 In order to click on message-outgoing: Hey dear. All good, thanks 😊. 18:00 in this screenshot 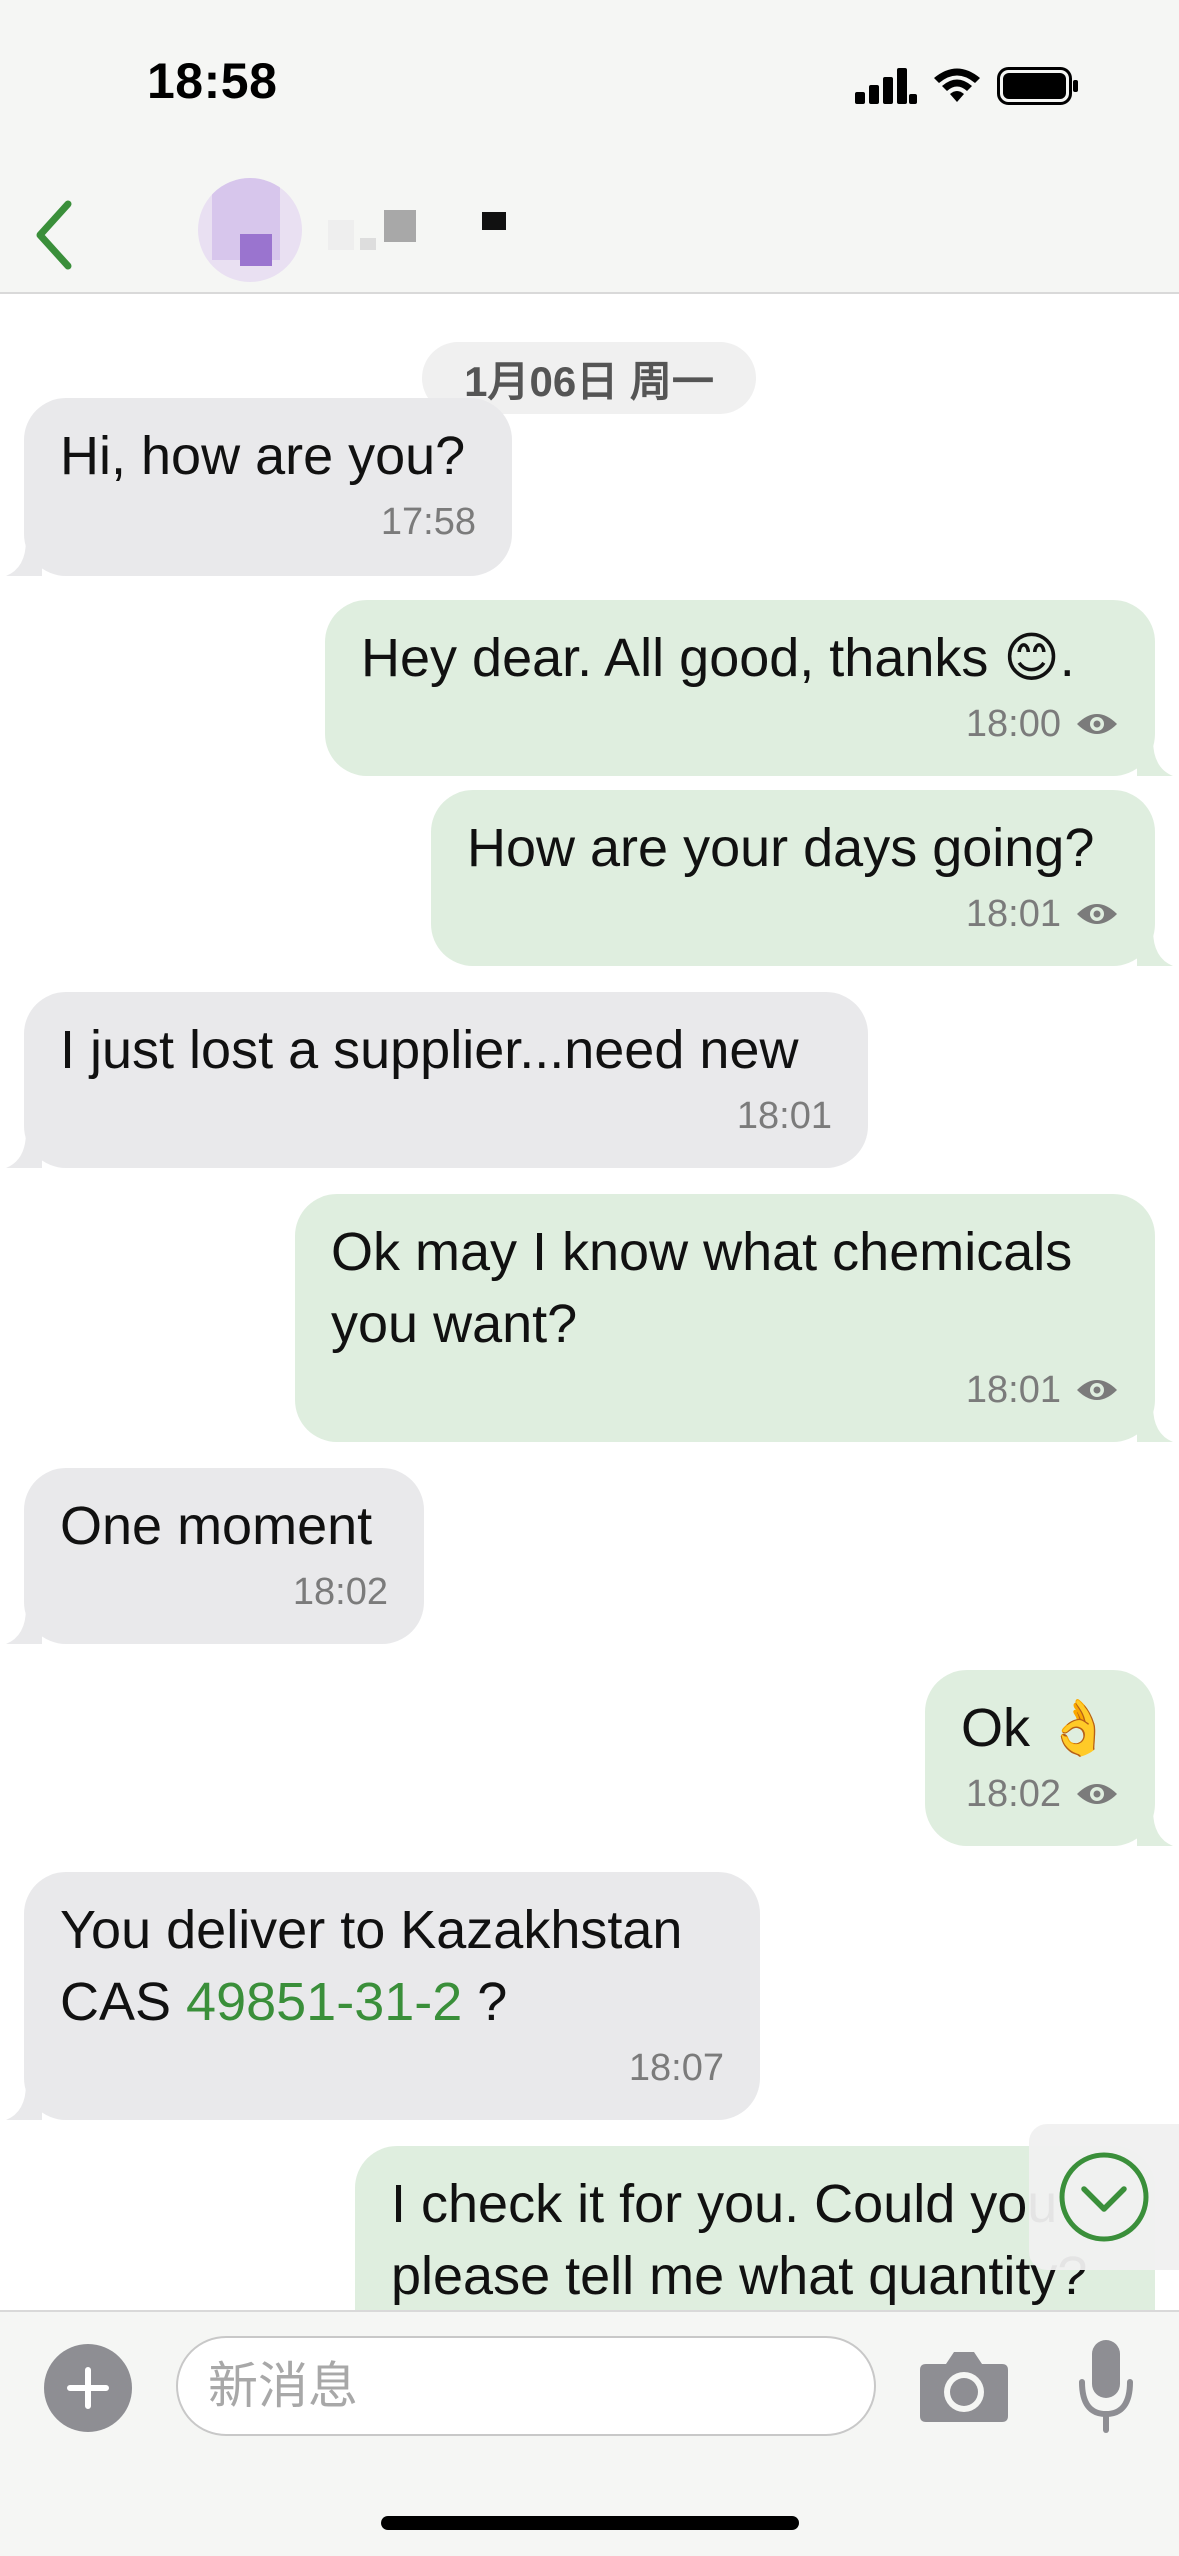, I will do `click(749, 688)`.